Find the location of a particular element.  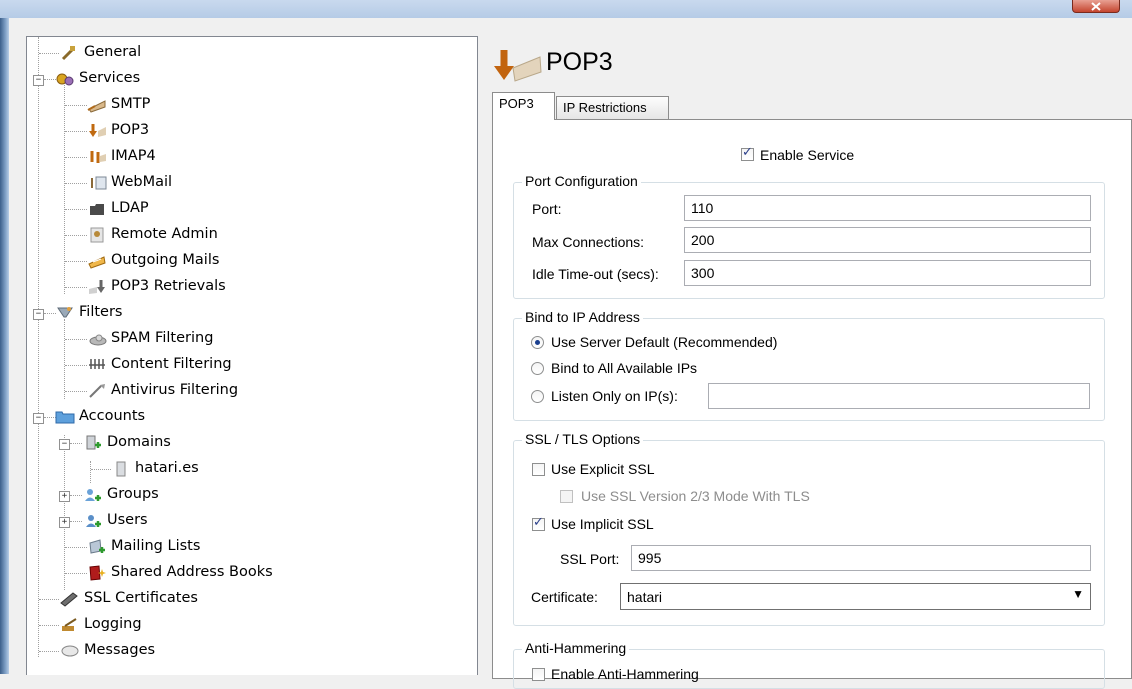

mailing-lists-icon is located at coordinates (97, 546).